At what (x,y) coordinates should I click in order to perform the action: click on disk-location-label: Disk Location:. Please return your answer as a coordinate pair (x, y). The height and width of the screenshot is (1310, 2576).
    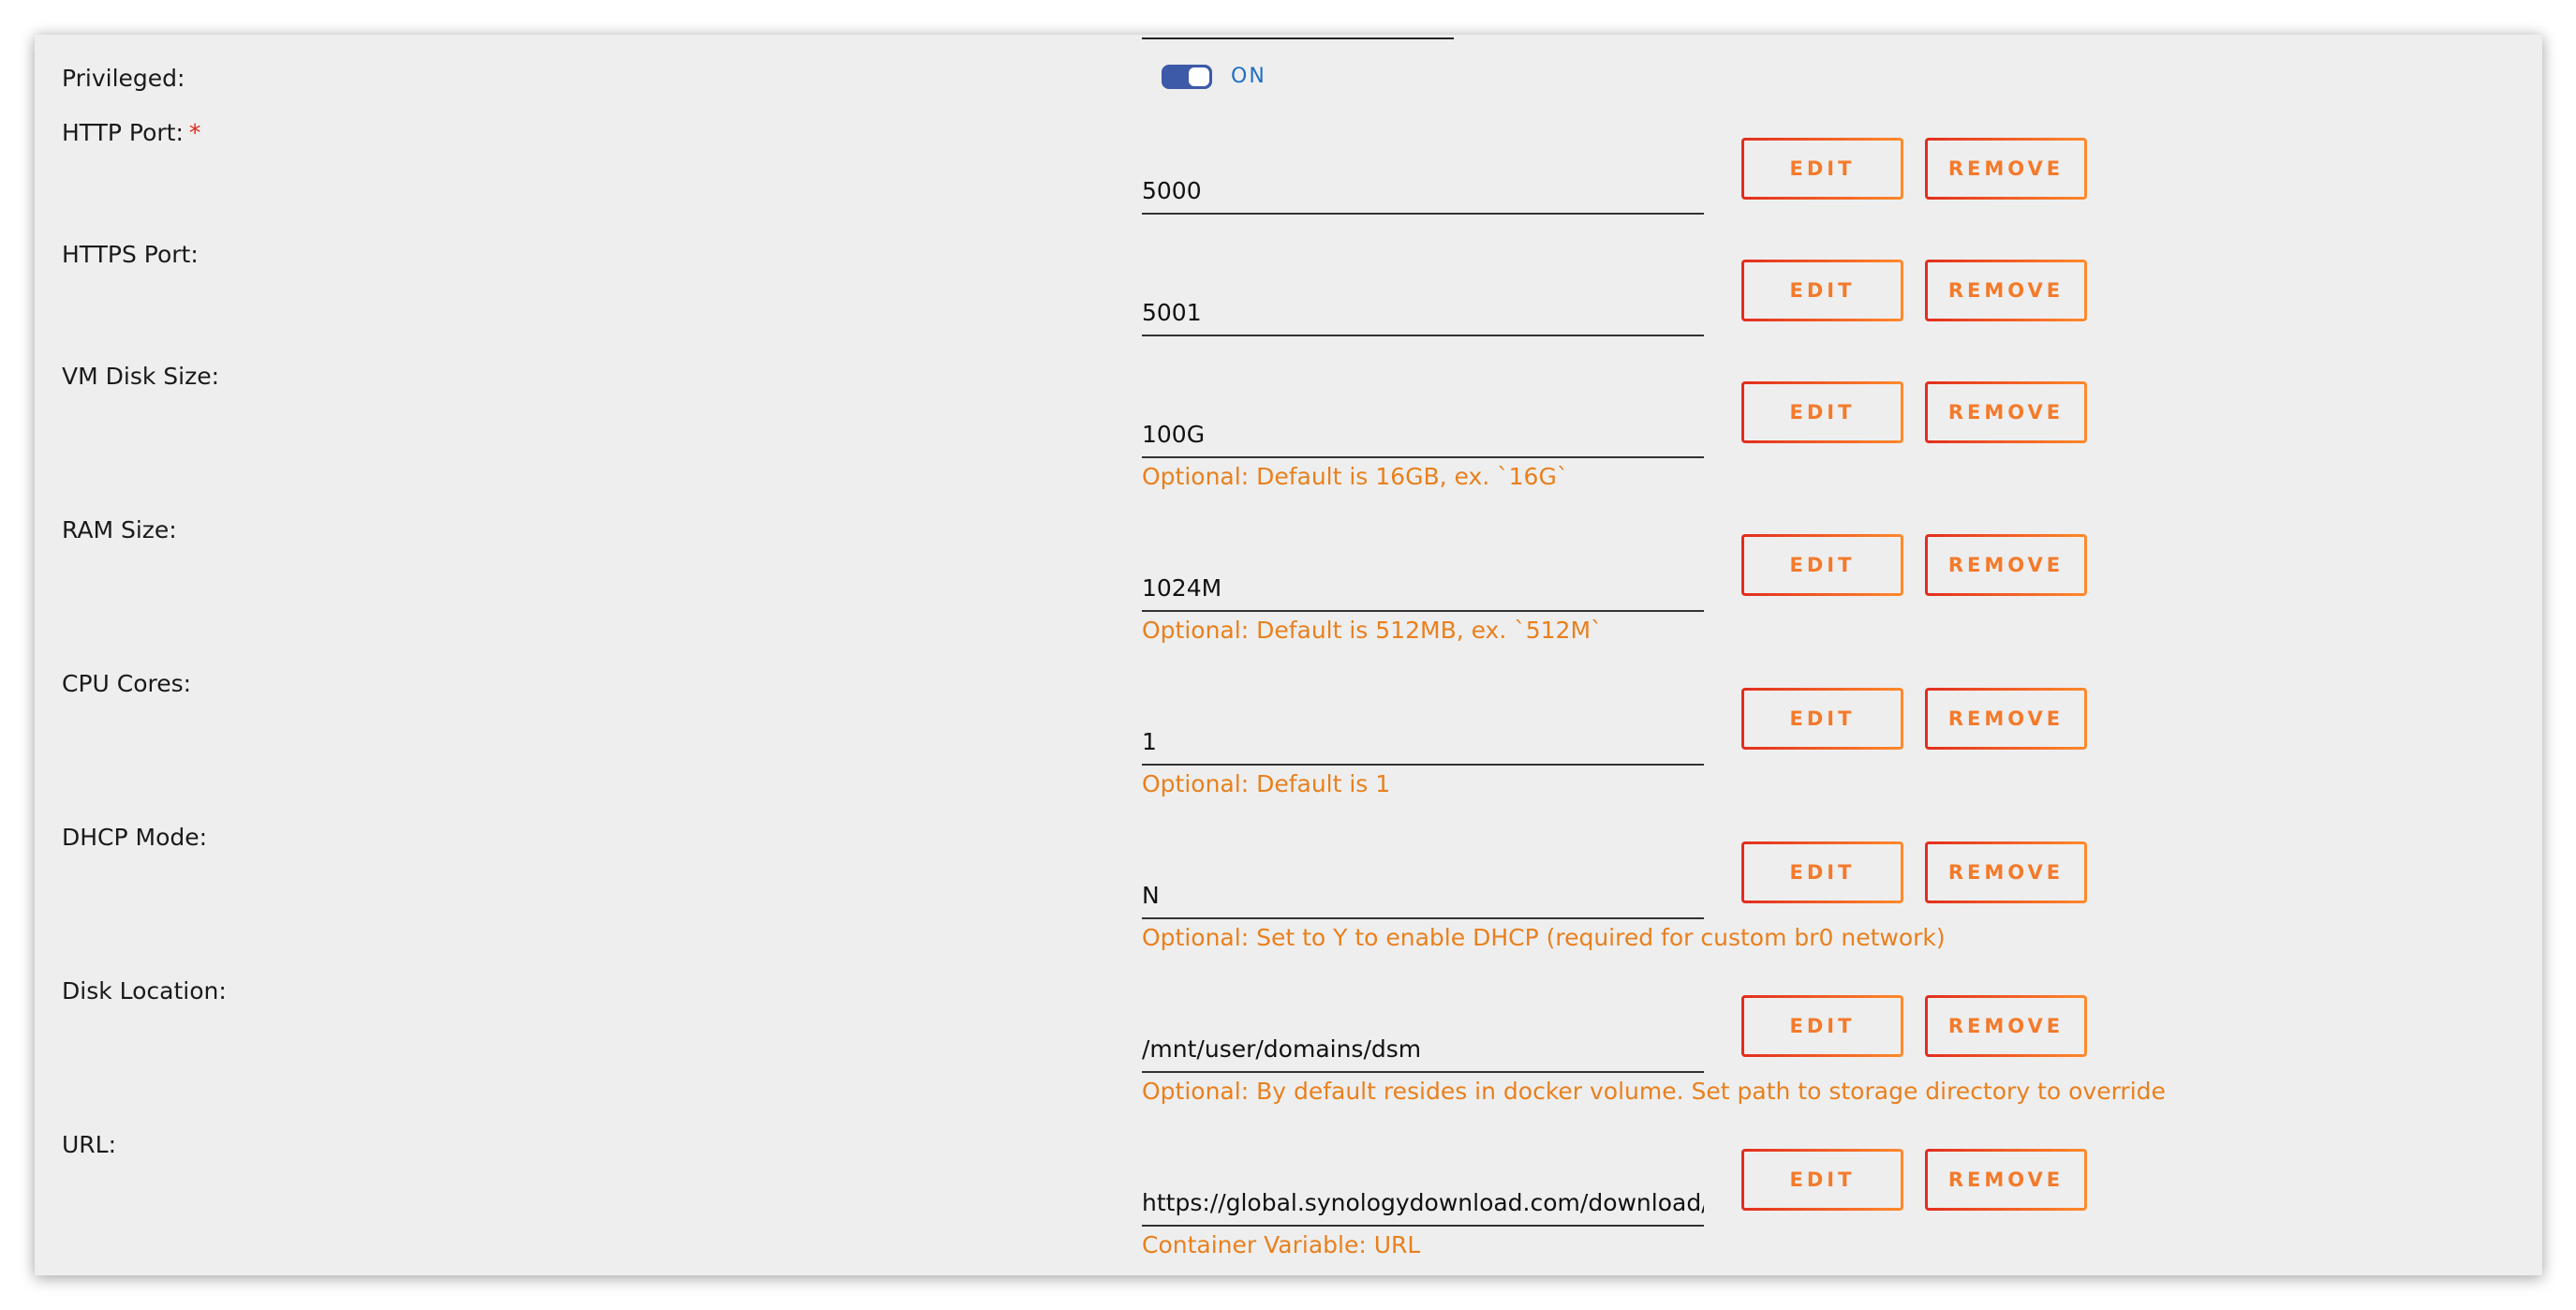
    Looking at the image, I should click on (144, 991).